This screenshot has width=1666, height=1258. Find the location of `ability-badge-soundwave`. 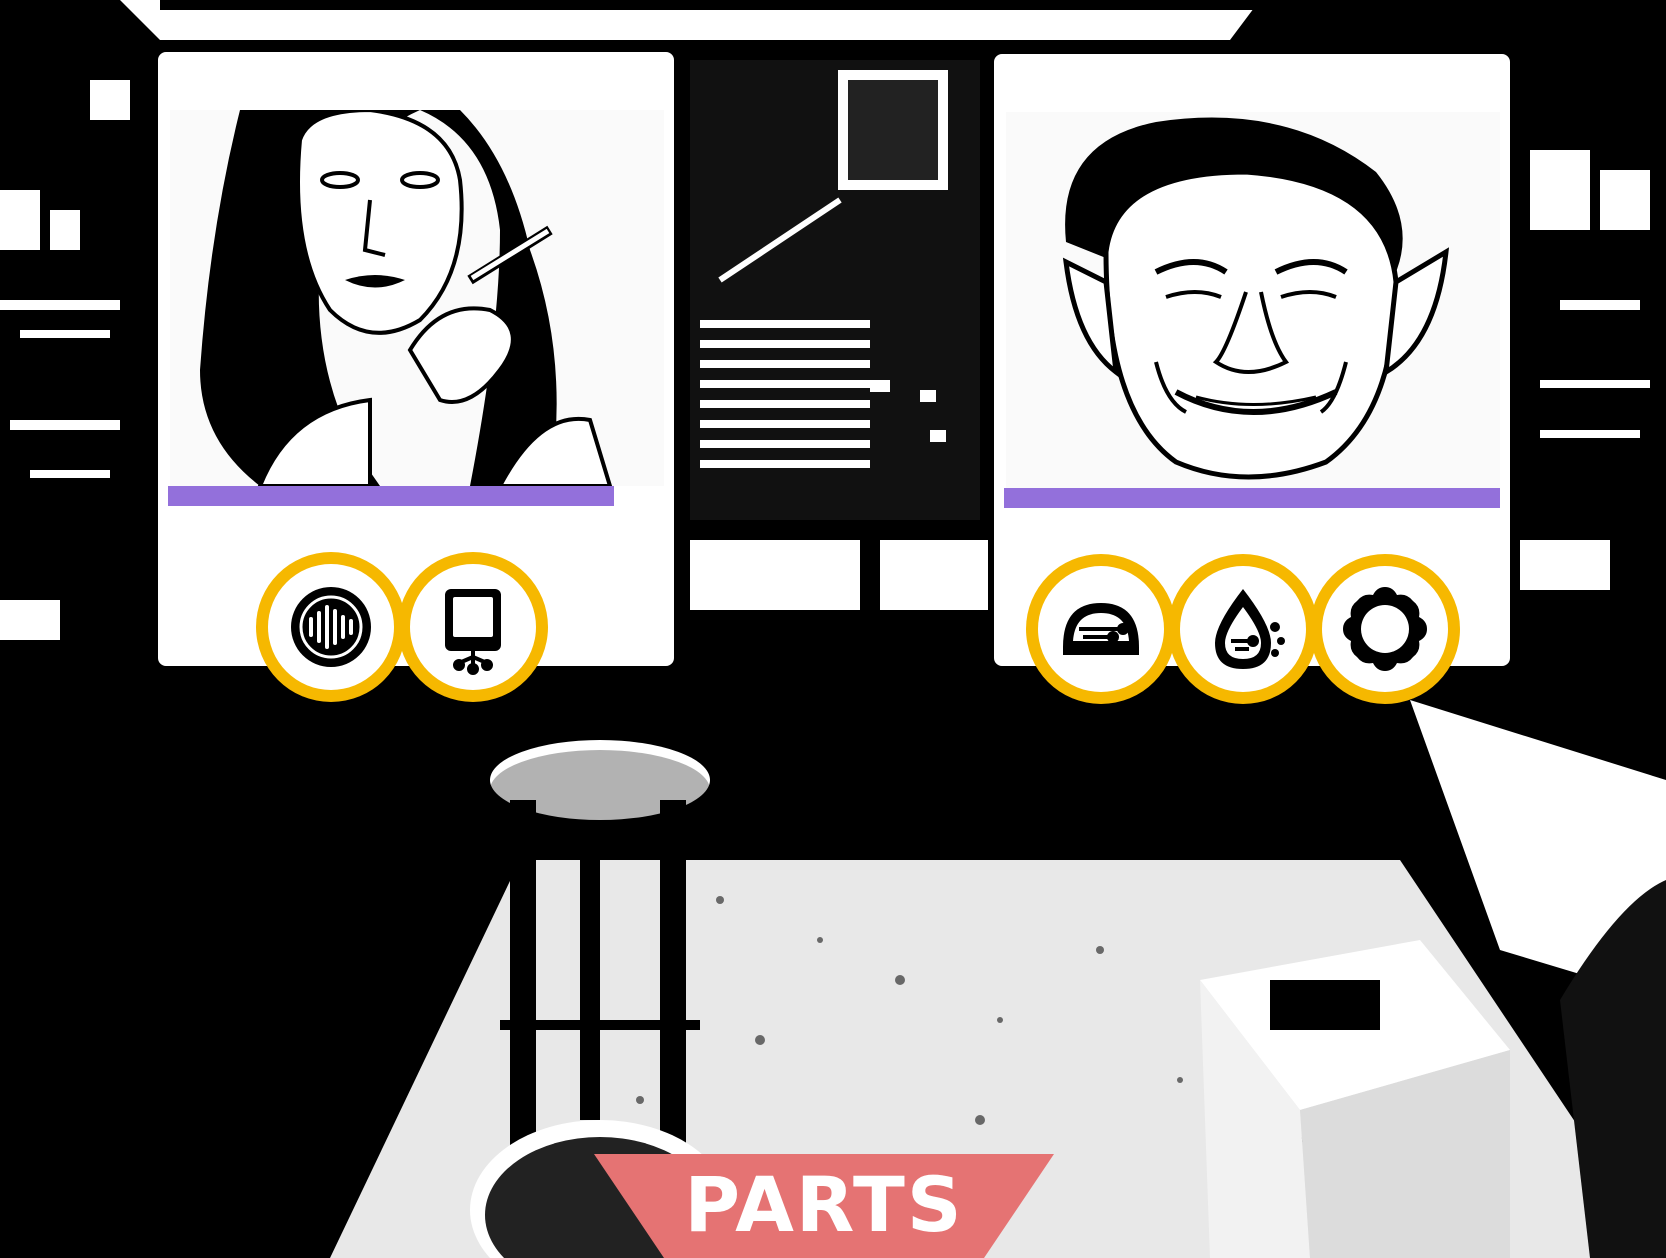

ability-badge-soundwave is located at coordinates (331, 627).